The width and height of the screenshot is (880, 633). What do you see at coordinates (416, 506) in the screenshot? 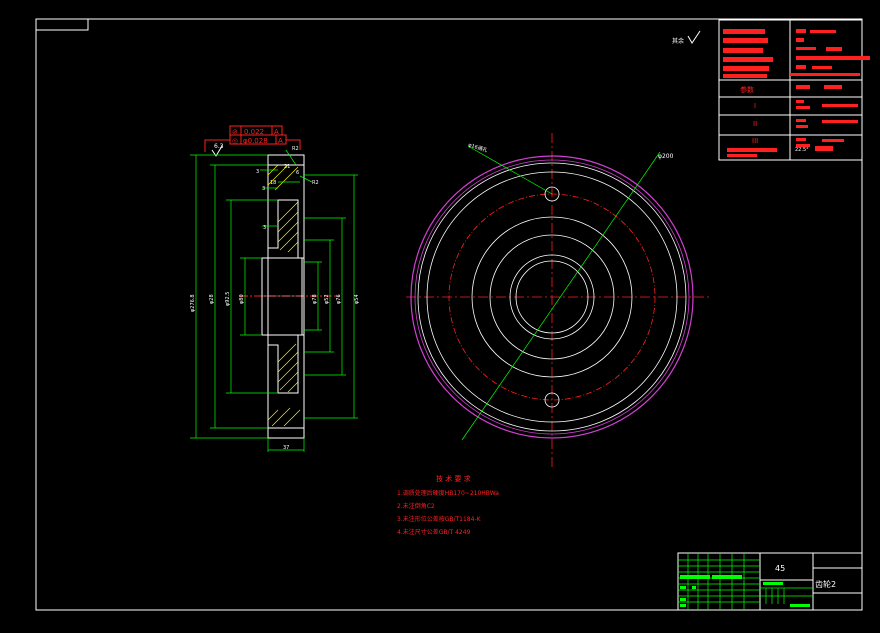
I see `tech-item-2: 2.未注倒角C2` at bounding box center [416, 506].